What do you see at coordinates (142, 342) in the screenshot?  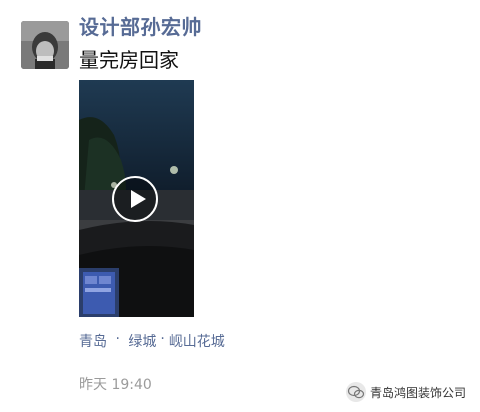 I see `location-district: 绿城` at bounding box center [142, 342].